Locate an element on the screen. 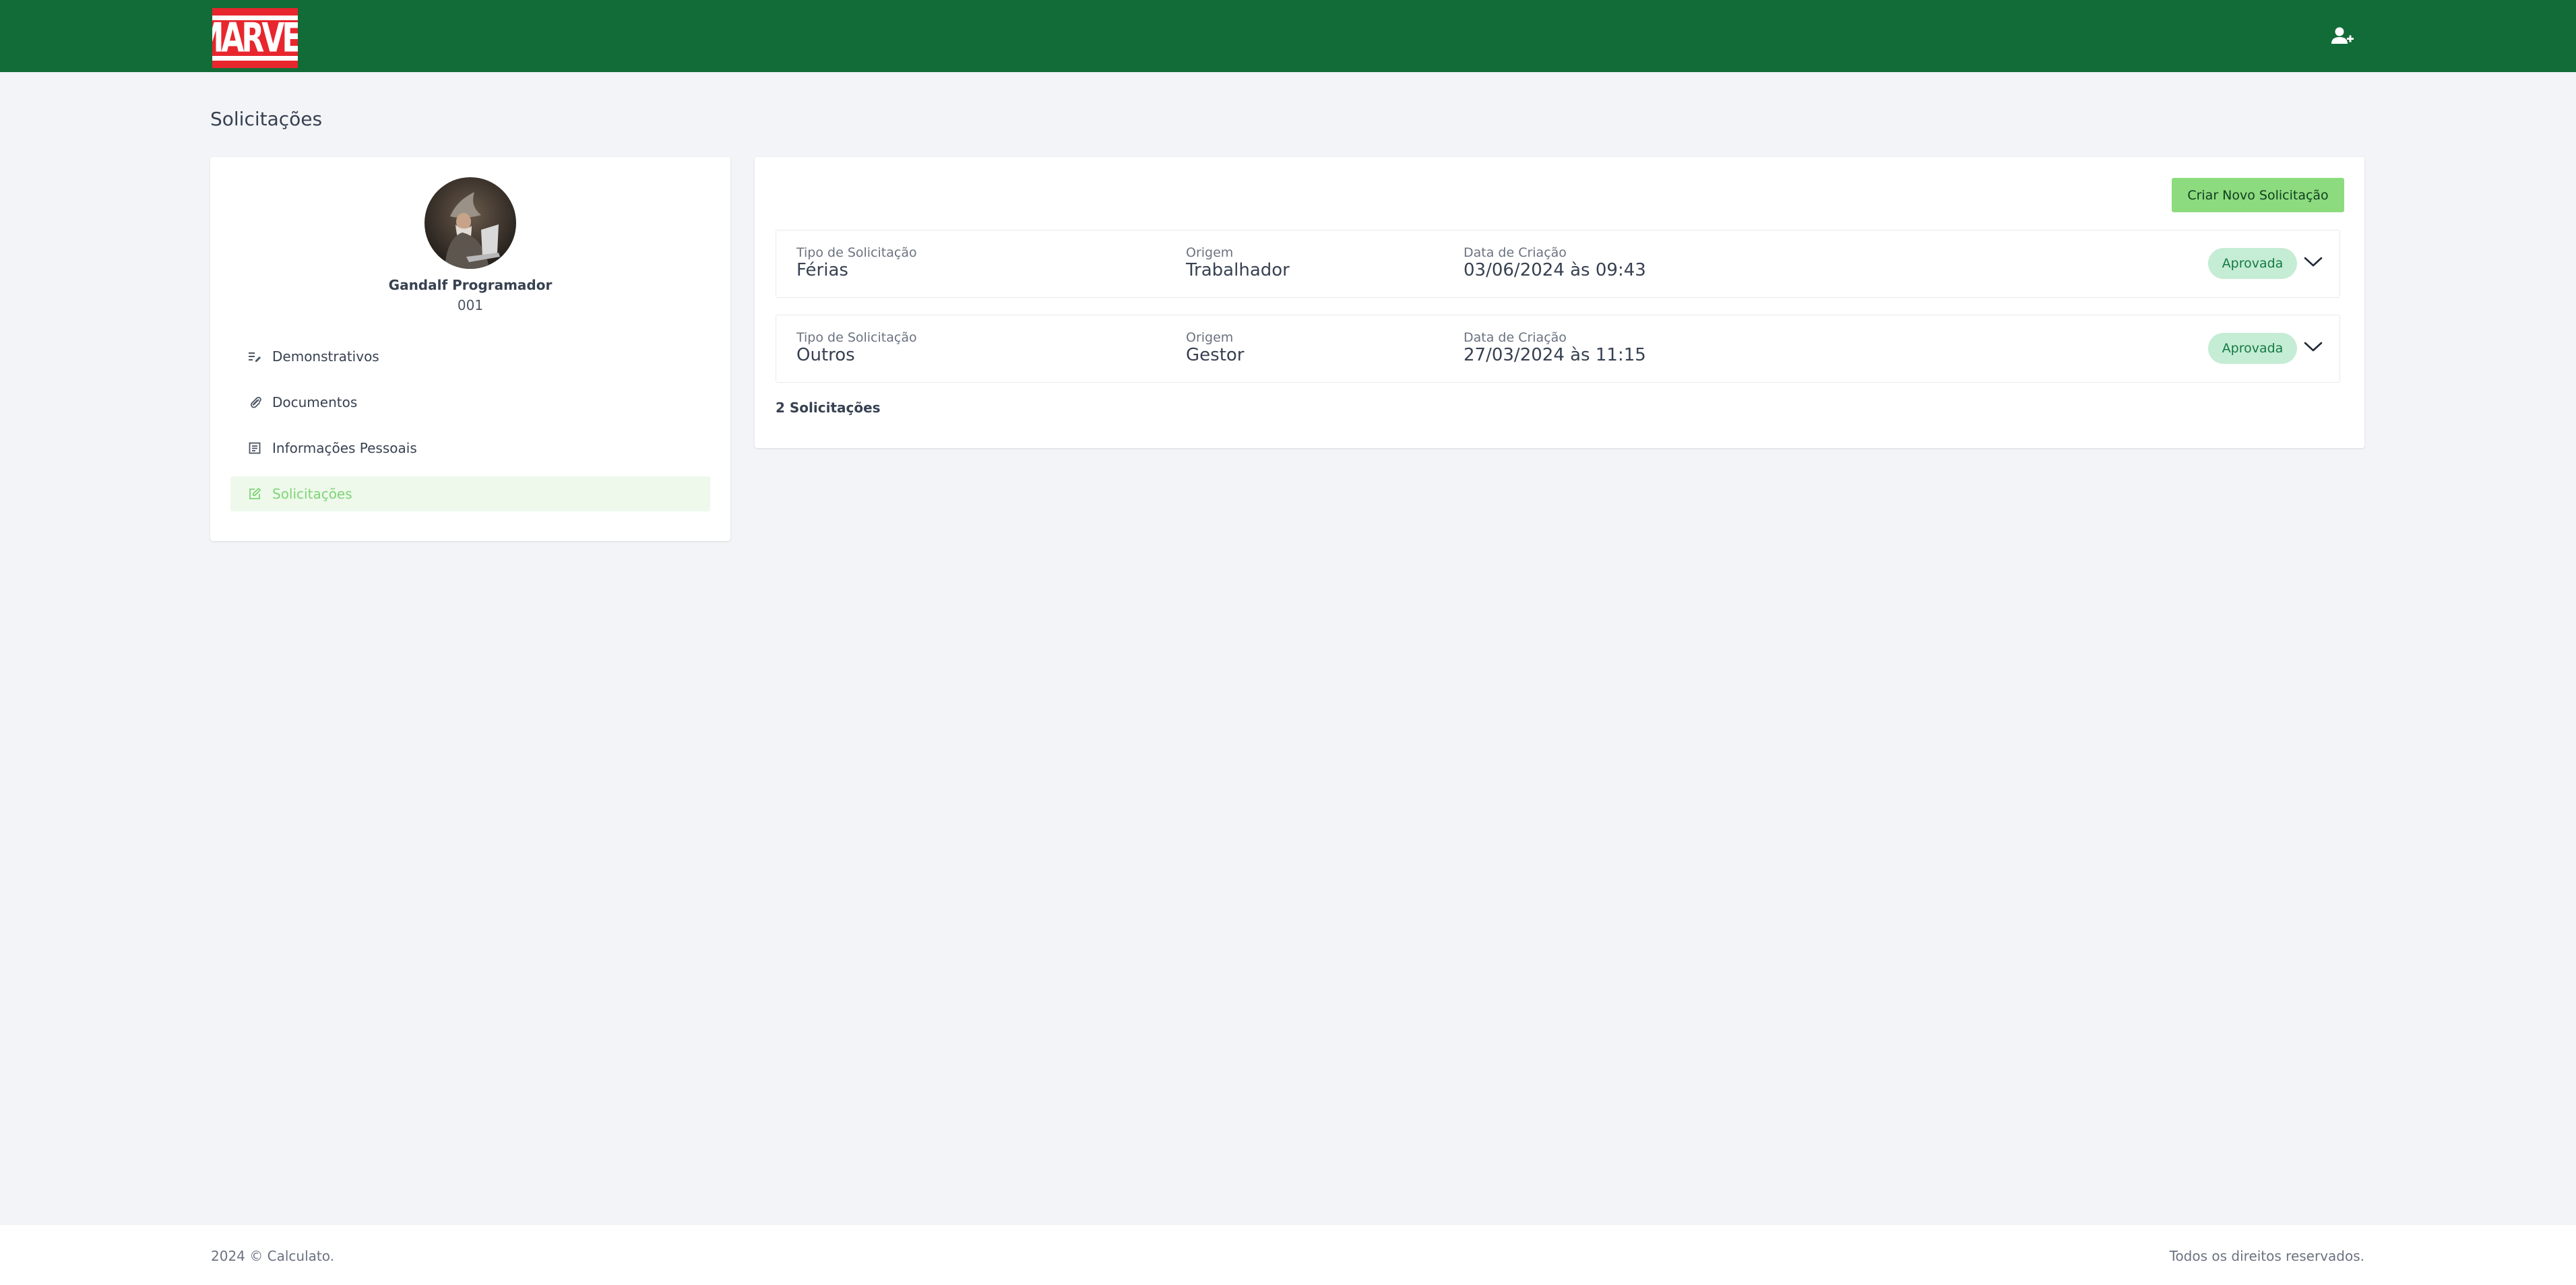  request-type-value: Outros is located at coordinates (825, 355).